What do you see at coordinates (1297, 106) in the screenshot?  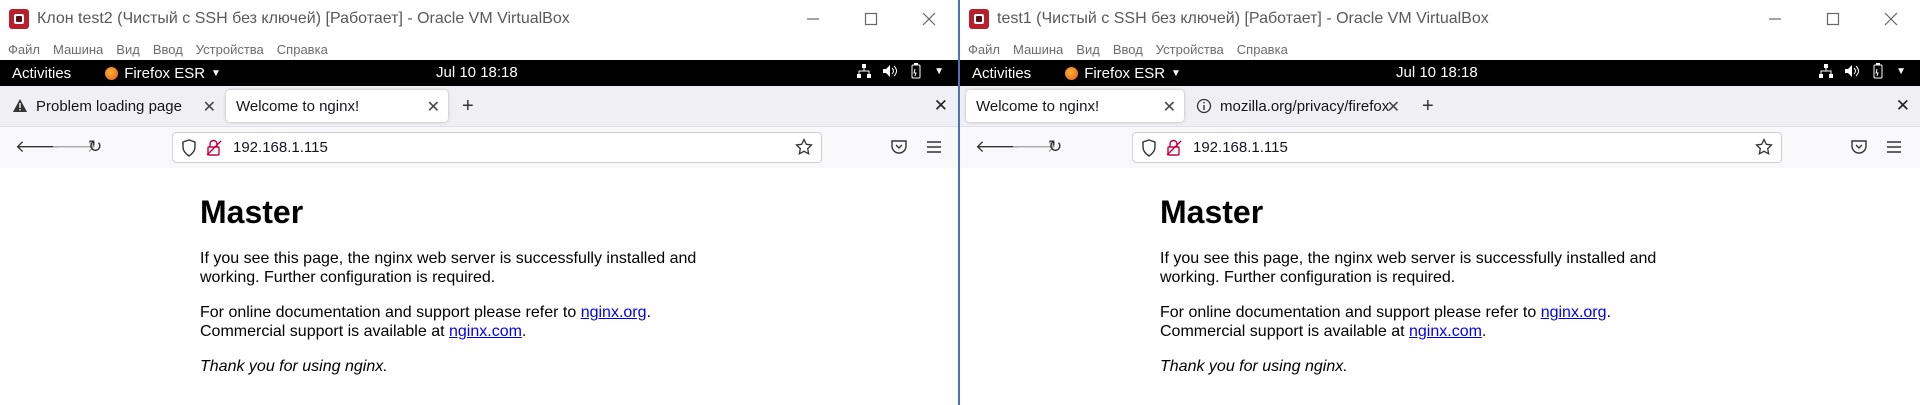 I see `tab-mozilla-privacy: mozilla.org/privacy/firefox ✕` at bounding box center [1297, 106].